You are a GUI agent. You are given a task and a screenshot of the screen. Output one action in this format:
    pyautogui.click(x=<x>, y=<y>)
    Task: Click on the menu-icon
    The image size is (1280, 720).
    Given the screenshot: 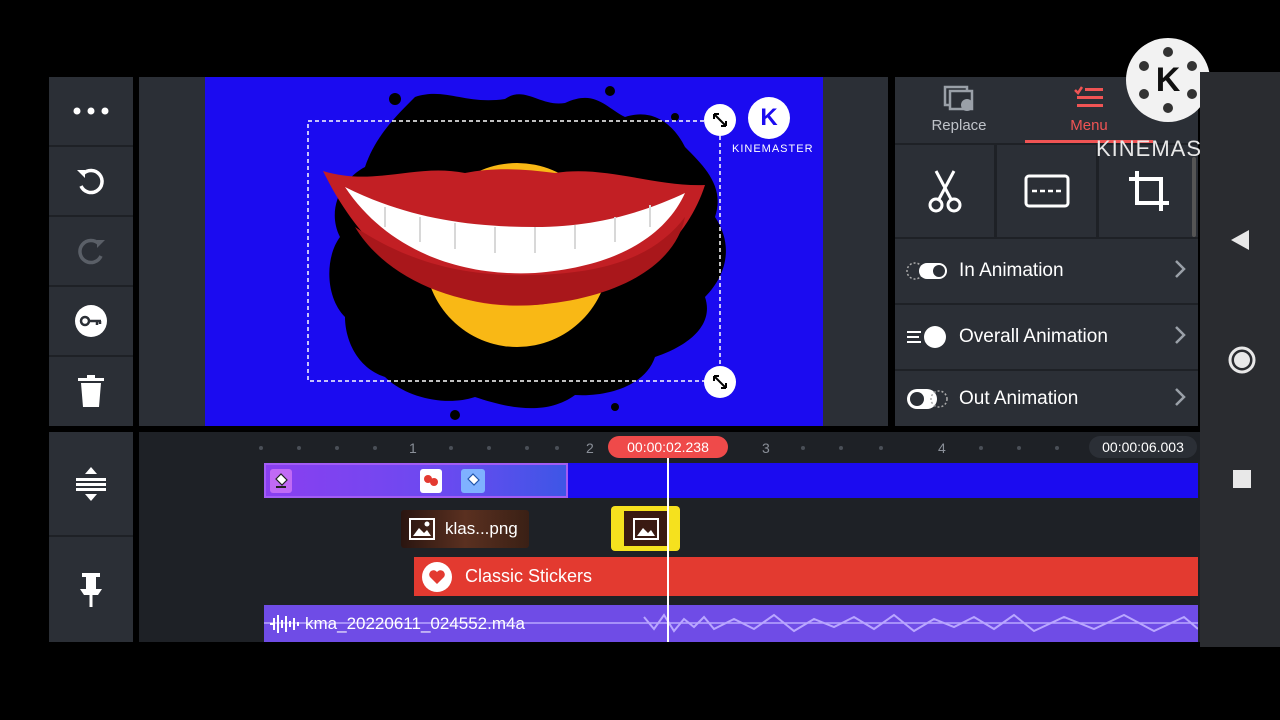 What is the action you would take?
    pyautogui.click(x=1088, y=96)
    